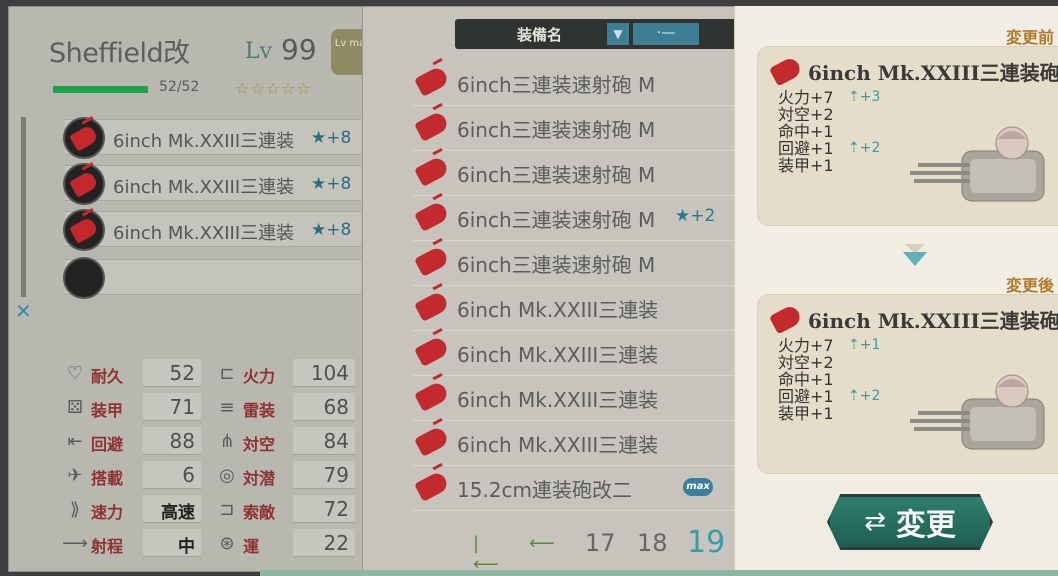 The width and height of the screenshot is (1058, 576). Describe the element at coordinates (284, 408) in the screenshot. I see `stat-torpedo: ≡ 雷装 68` at that location.